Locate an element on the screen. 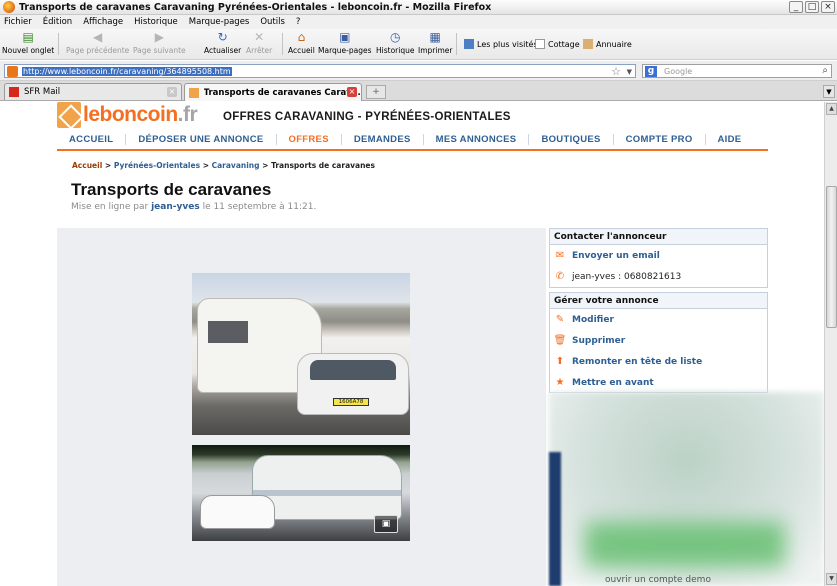 The width and height of the screenshot is (837, 586). trash-icon: 🗑 is located at coordinates (560, 340).